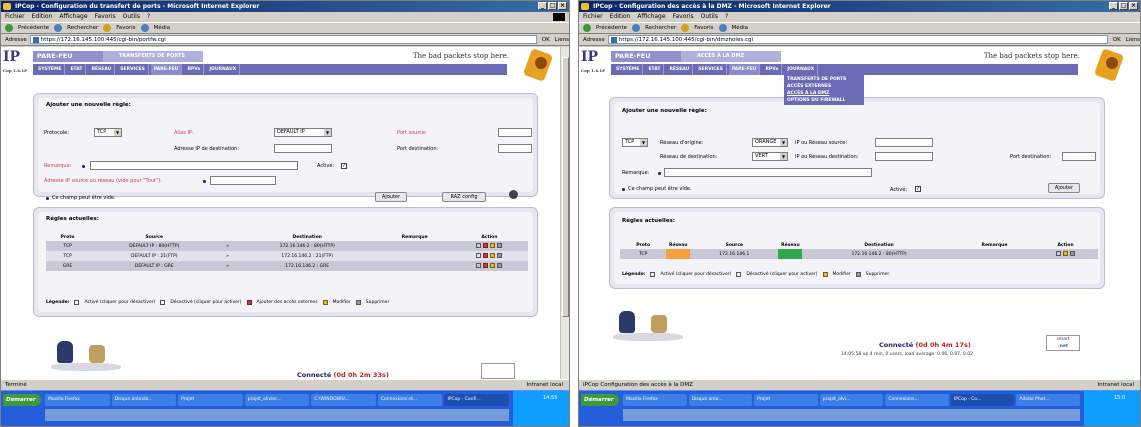 This screenshot has width=1141, height=427. What do you see at coordinates (464, 197) in the screenshot?
I see `raz-config-button: RAZ config` at bounding box center [464, 197].